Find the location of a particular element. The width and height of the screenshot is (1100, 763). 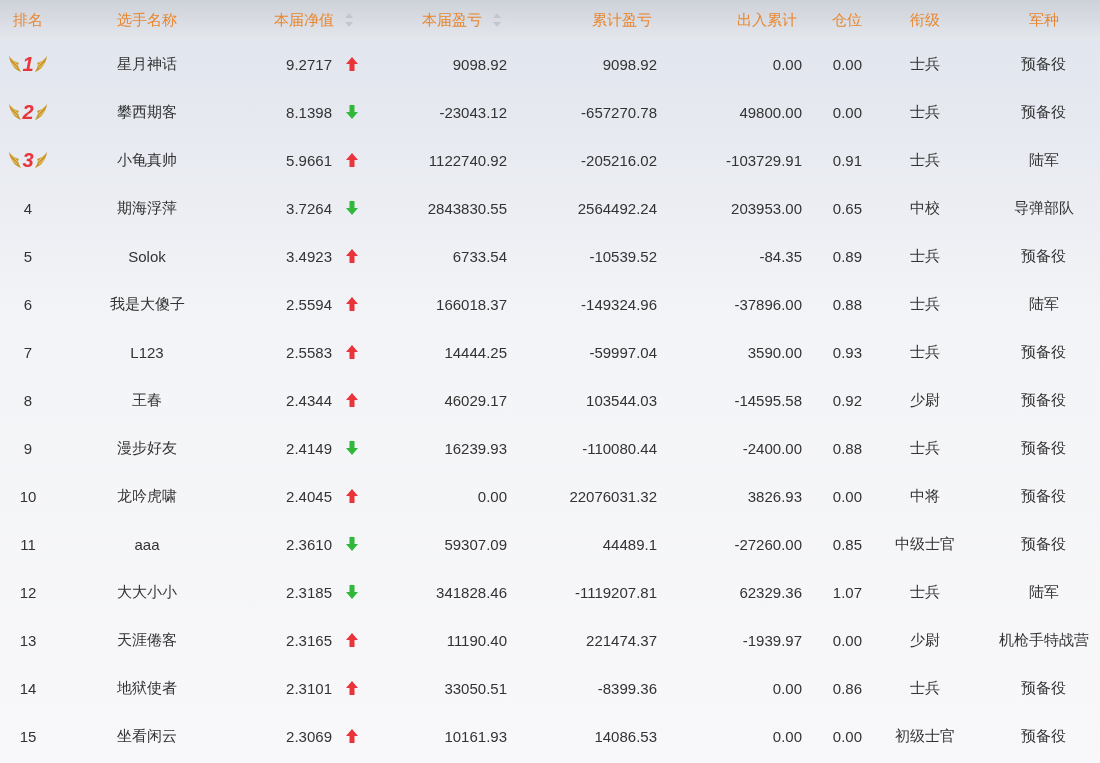

rank-number: 9 is located at coordinates (28, 448).